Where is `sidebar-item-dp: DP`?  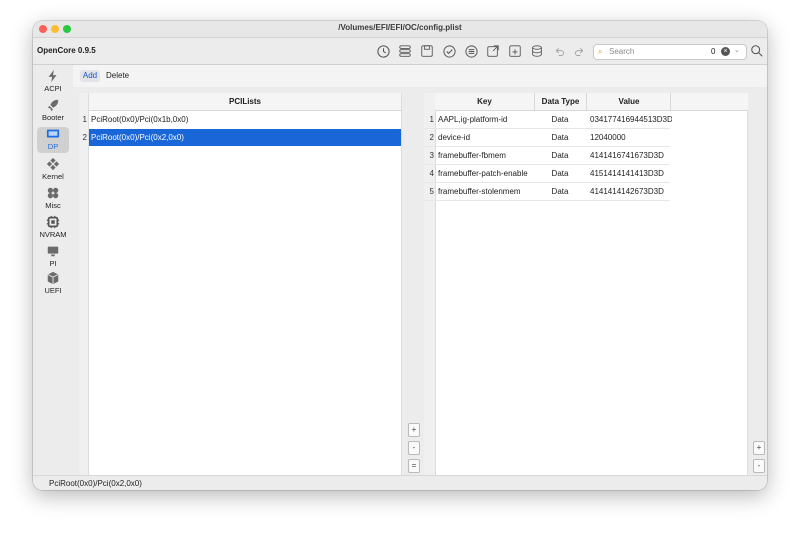
sidebar-item-dp: DP is located at coordinates (53, 140).